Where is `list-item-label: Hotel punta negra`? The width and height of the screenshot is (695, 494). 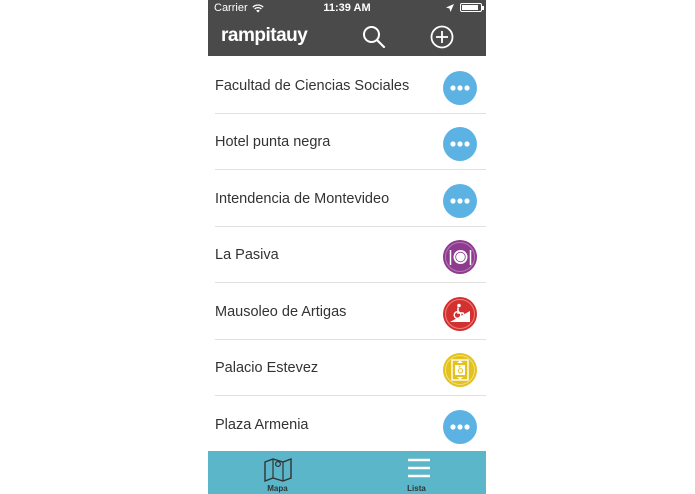
list-item-label: Hotel punta negra is located at coordinates (273, 142).